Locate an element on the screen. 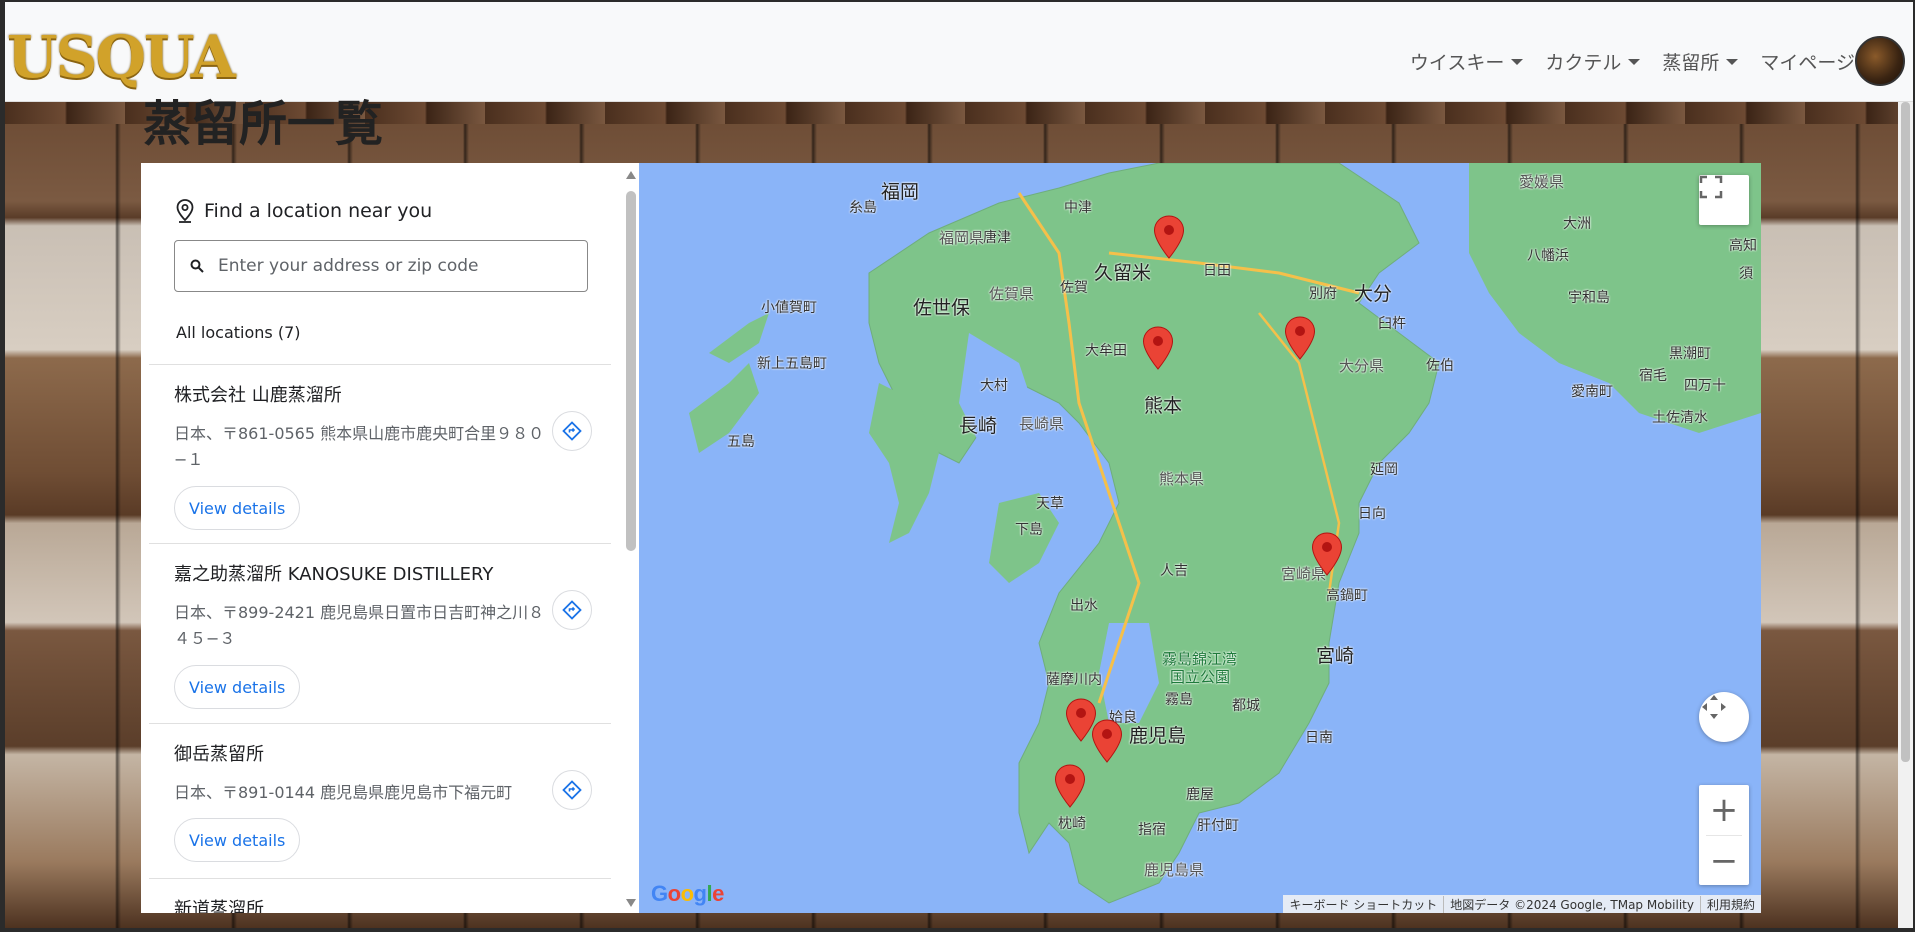 The image size is (1915, 932). map-label: 須 is located at coordinates (1746, 274).